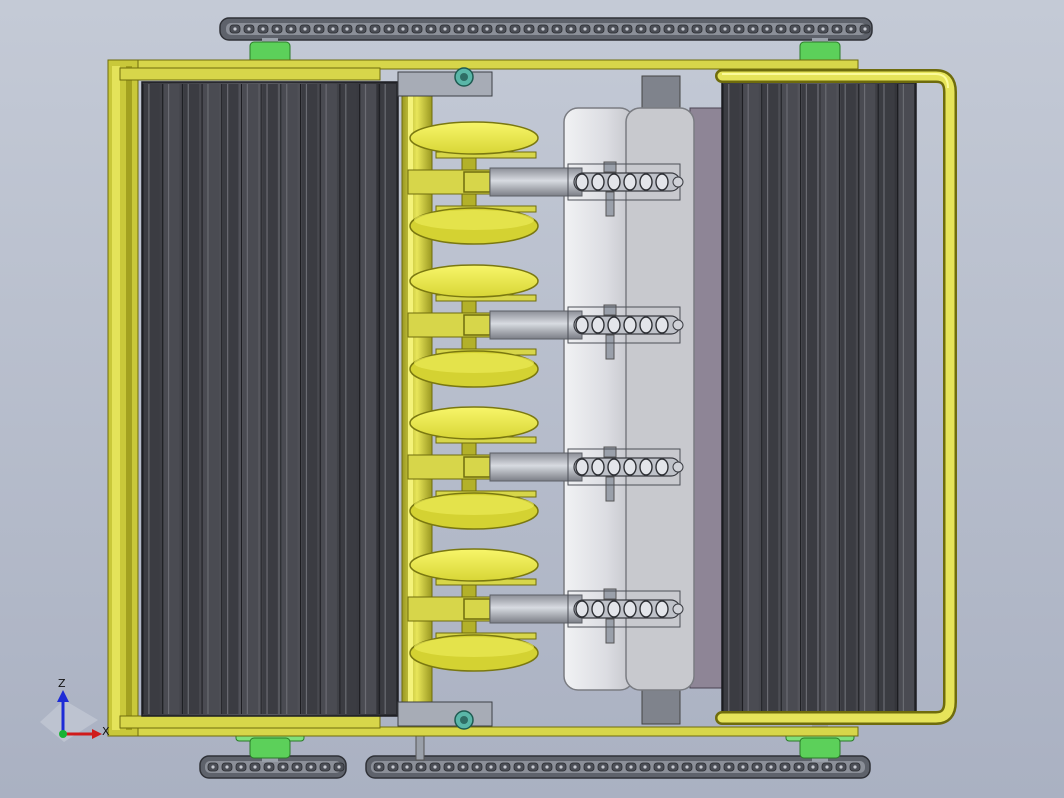  What do you see at coordinates (445, 82) in the screenshot?
I see `center-bearing-top` at bounding box center [445, 82].